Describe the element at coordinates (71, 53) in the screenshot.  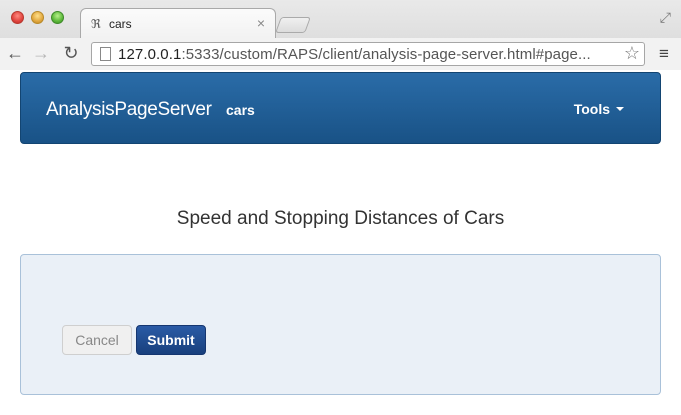
I see `reload-icon: ↻` at that location.